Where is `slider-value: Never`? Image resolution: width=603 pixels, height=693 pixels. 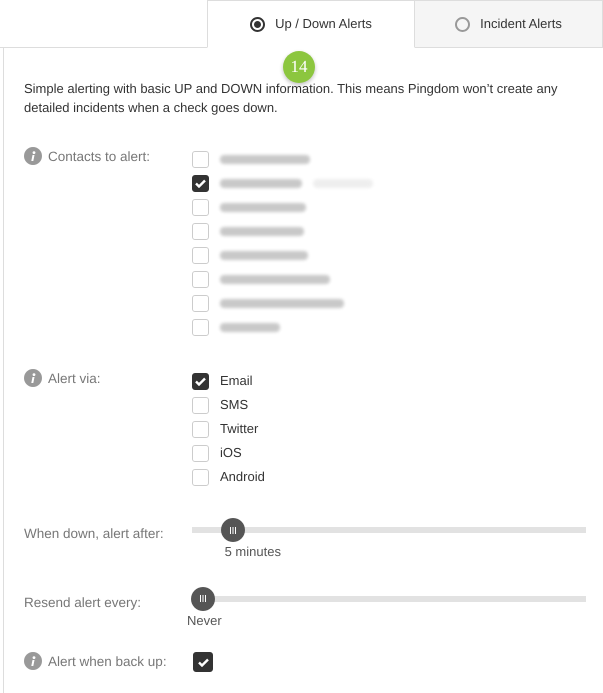
slider-value: Never is located at coordinates (204, 620).